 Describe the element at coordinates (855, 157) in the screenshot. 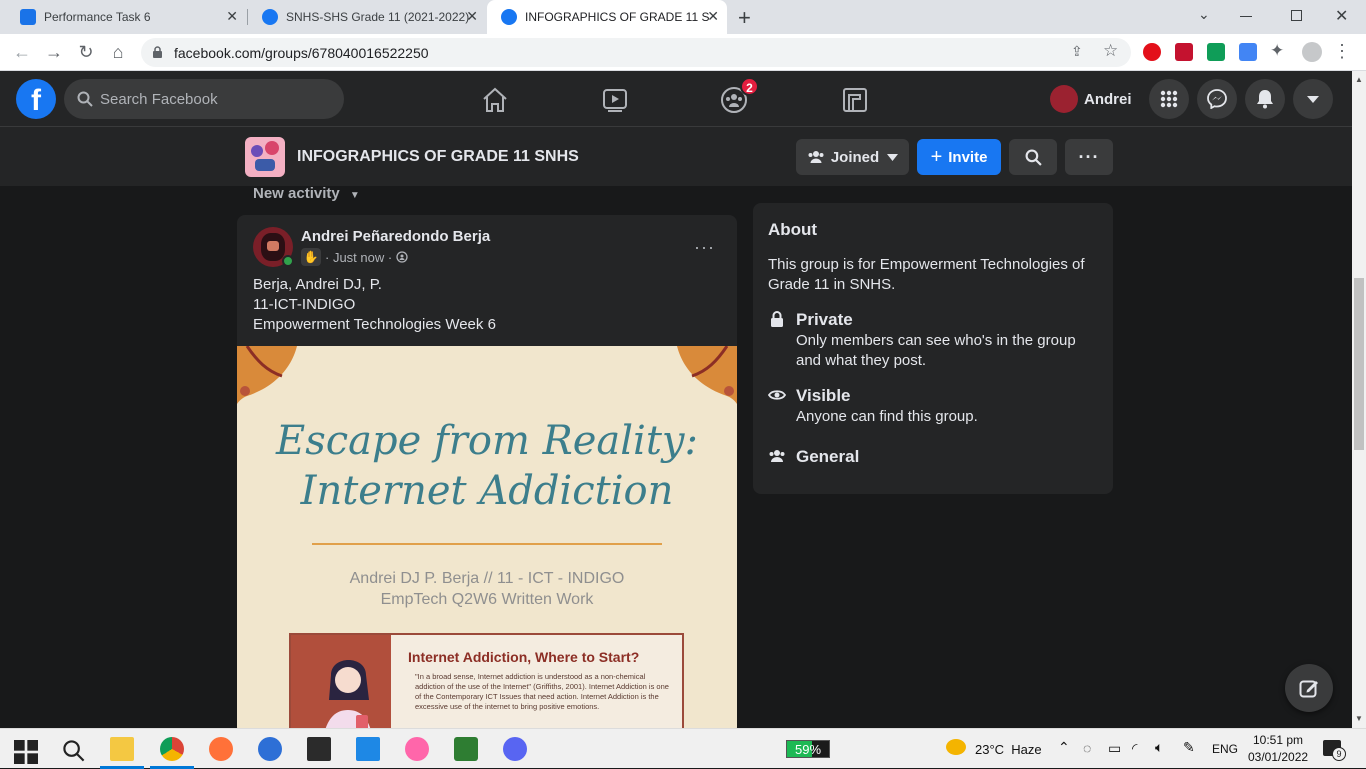

I see `joined-label: Joined` at that location.